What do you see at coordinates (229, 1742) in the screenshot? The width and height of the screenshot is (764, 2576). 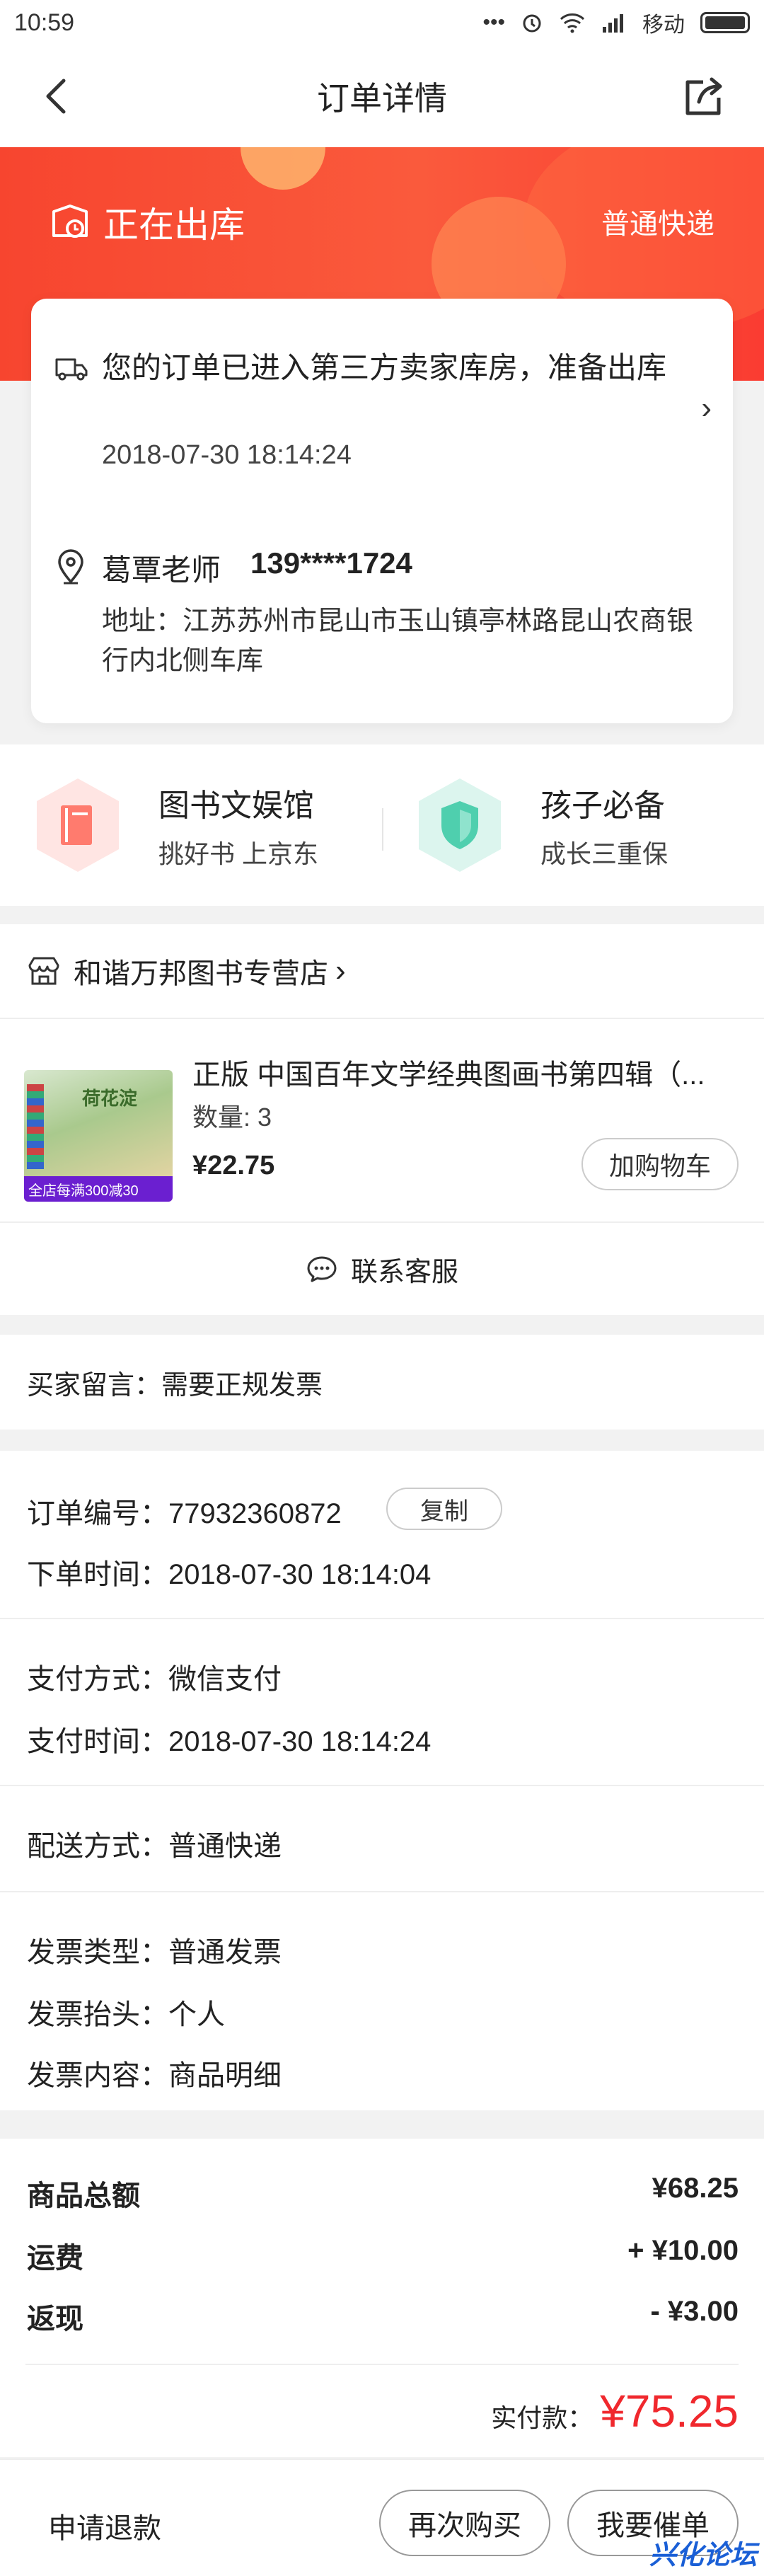 I see `payment-time: 支付时间：2018-07-30 18:14:24` at bounding box center [229, 1742].